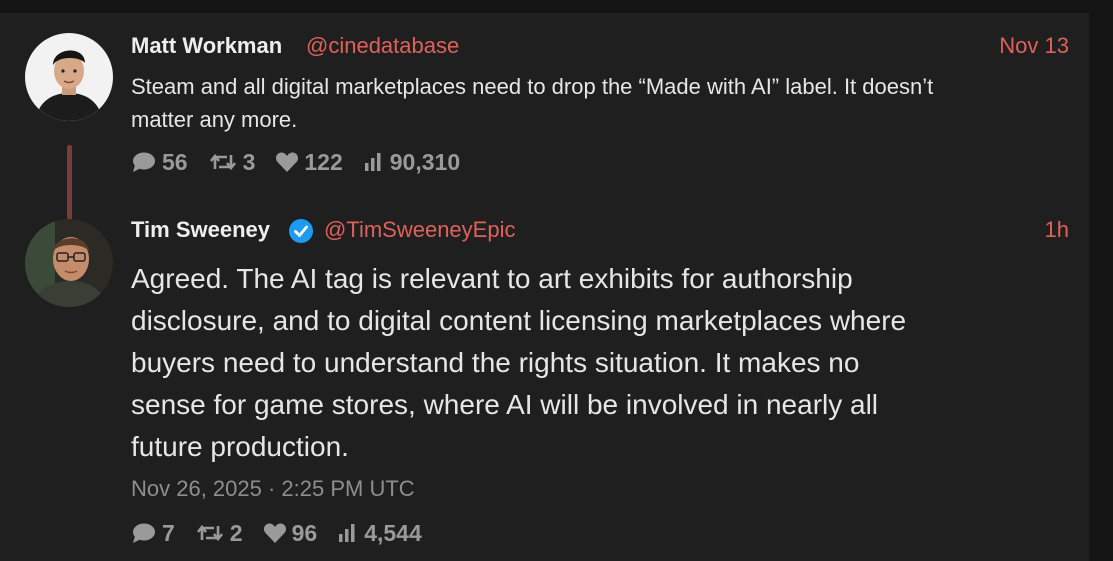 This screenshot has width=1113, height=561. What do you see at coordinates (175, 161) in the screenshot?
I see `reply-count: 56` at bounding box center [175, 161].